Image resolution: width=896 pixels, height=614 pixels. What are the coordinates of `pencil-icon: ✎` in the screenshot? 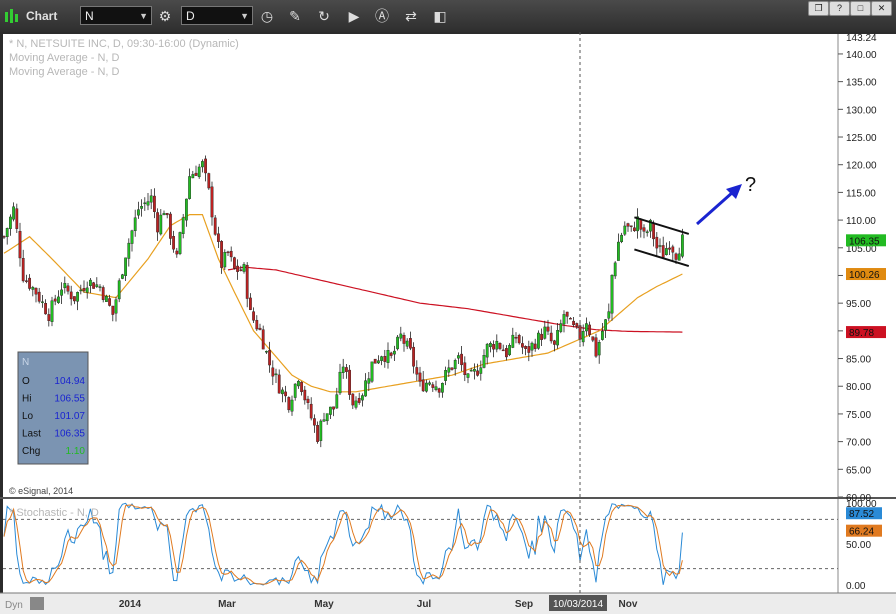 It's located at (295, 16).